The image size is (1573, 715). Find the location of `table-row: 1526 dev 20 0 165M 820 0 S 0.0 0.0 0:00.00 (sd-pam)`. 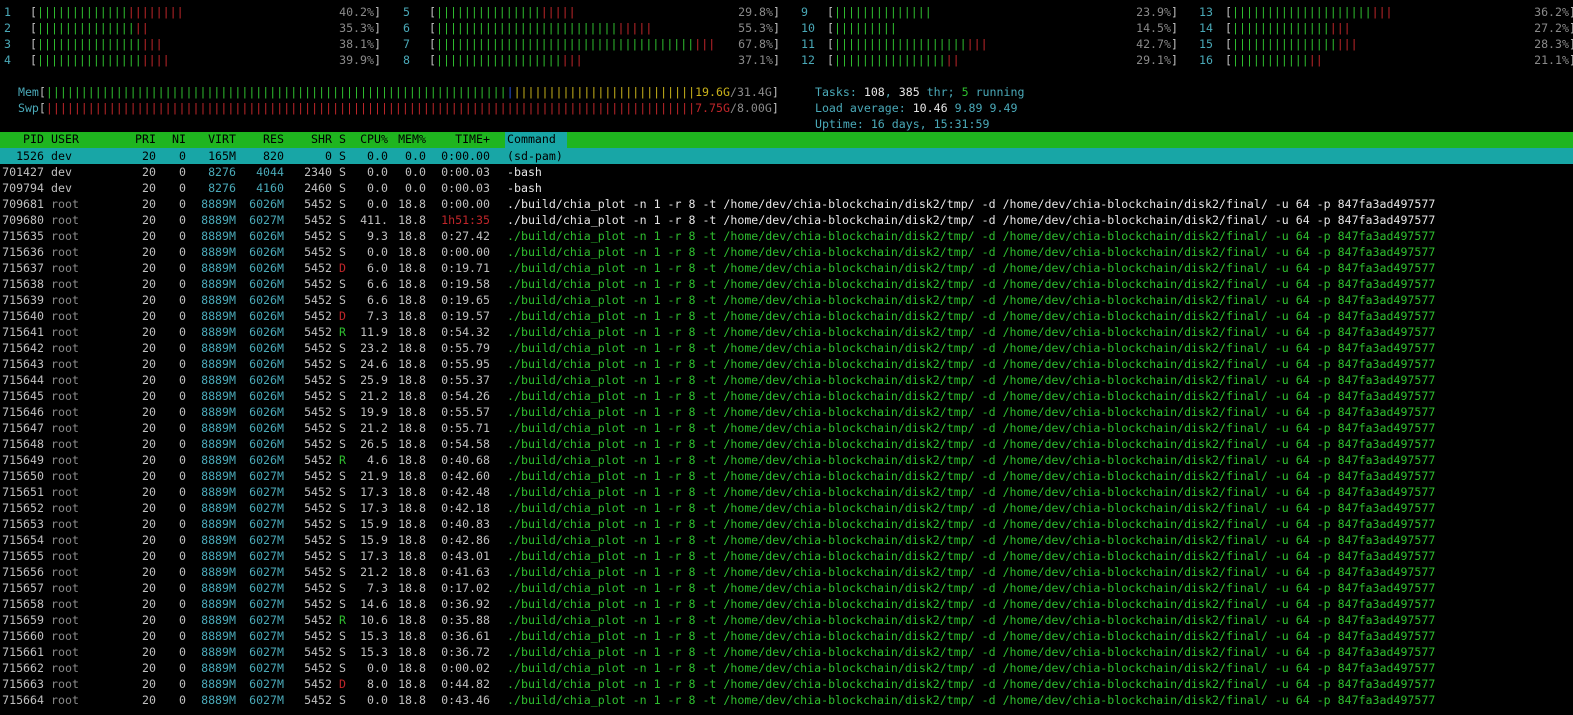

table-row: 1526 dev 20 0 165M 820 0 S 0.0 0.0 0:00.00 (sd-pam) is located at coordinates (786, 156).